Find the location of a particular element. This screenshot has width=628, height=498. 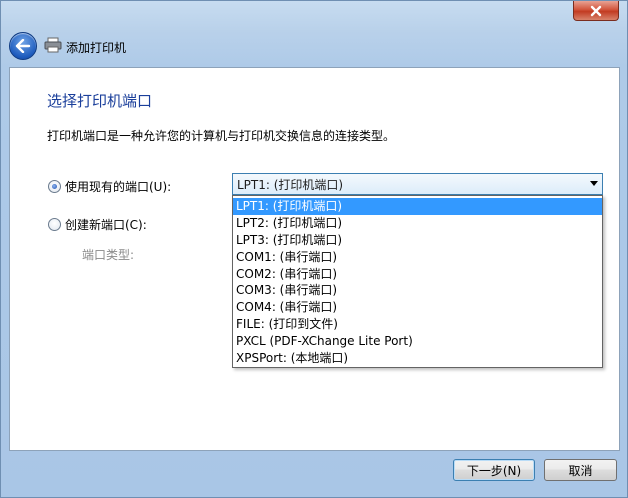

back-arrow-icon is located at coordinates (23, 46).